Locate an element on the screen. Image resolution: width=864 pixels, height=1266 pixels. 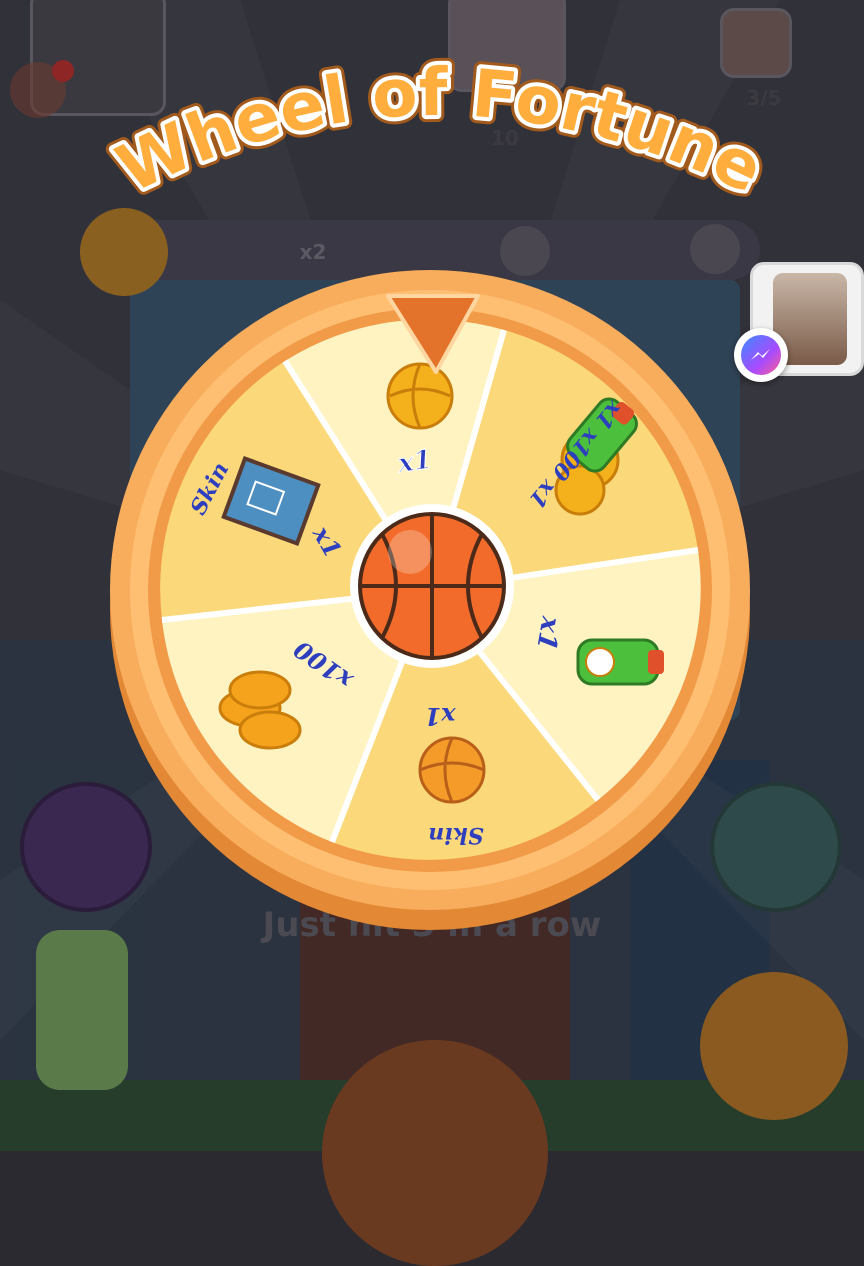
orange-ball-skin-icon is located at coordinates (452, 770).